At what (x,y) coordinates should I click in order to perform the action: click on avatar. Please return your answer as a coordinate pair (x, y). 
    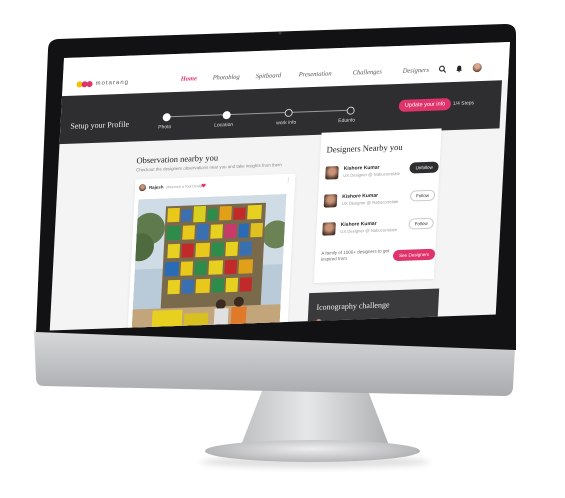
    Looking at the image, I should click on (477, 67).